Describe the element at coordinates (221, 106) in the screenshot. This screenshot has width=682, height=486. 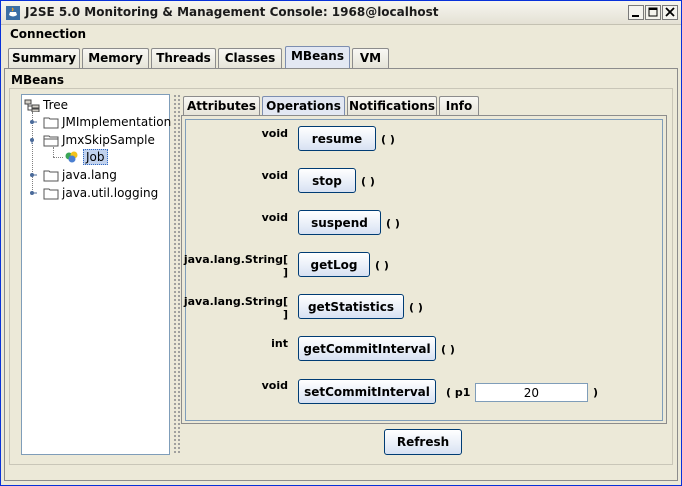
I see `tab-attributes: Attributes` at that location.